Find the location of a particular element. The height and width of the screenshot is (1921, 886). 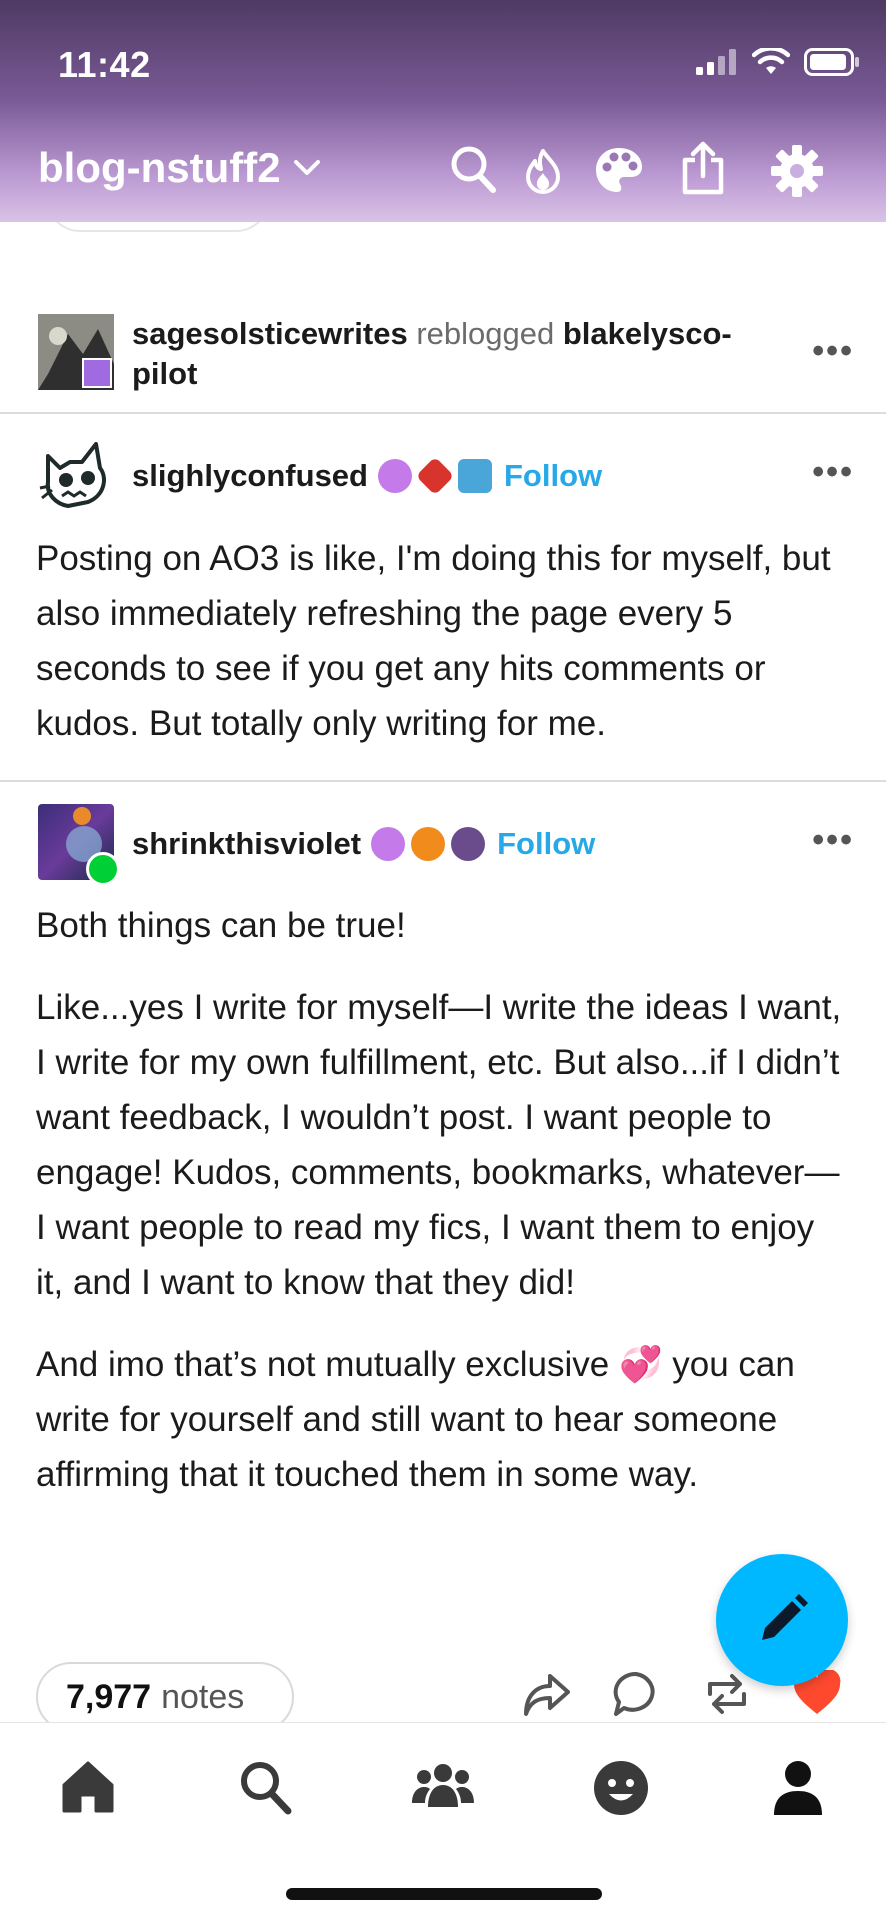

notes-count: 7,977 is located at coordinates (109, 1696).